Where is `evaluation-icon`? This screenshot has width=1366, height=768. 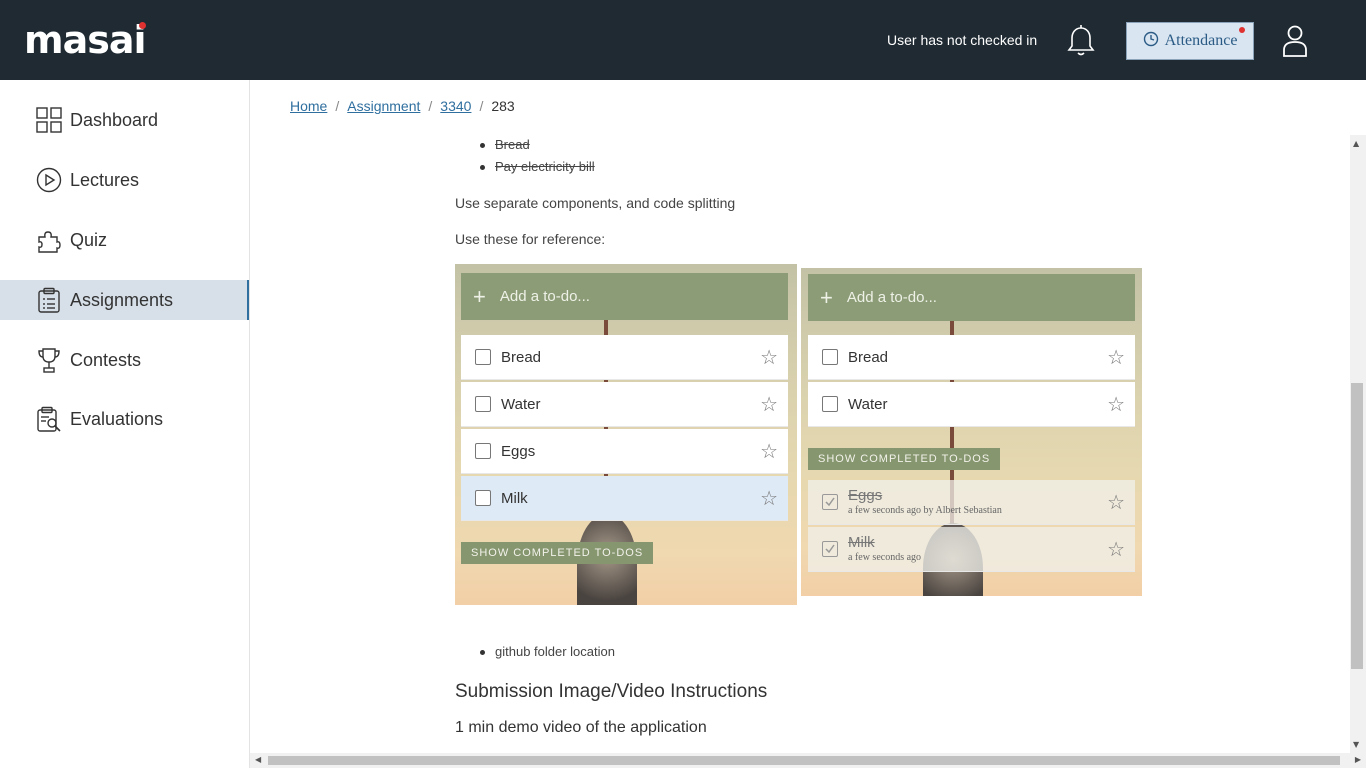 evaluation-icon is located at coordinates (49, 419).